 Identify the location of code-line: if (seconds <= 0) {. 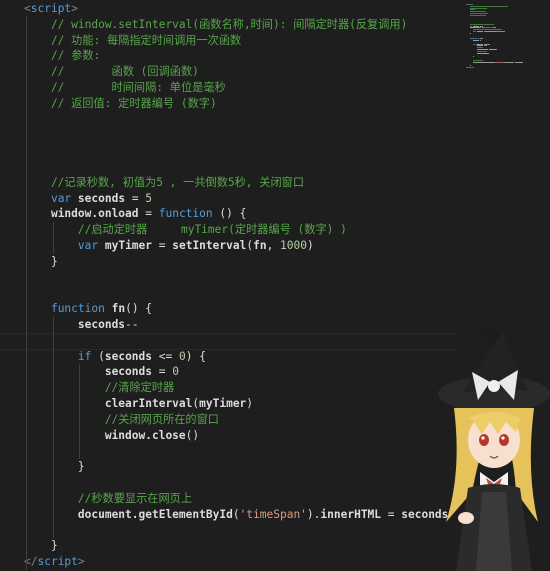
(228, 357).